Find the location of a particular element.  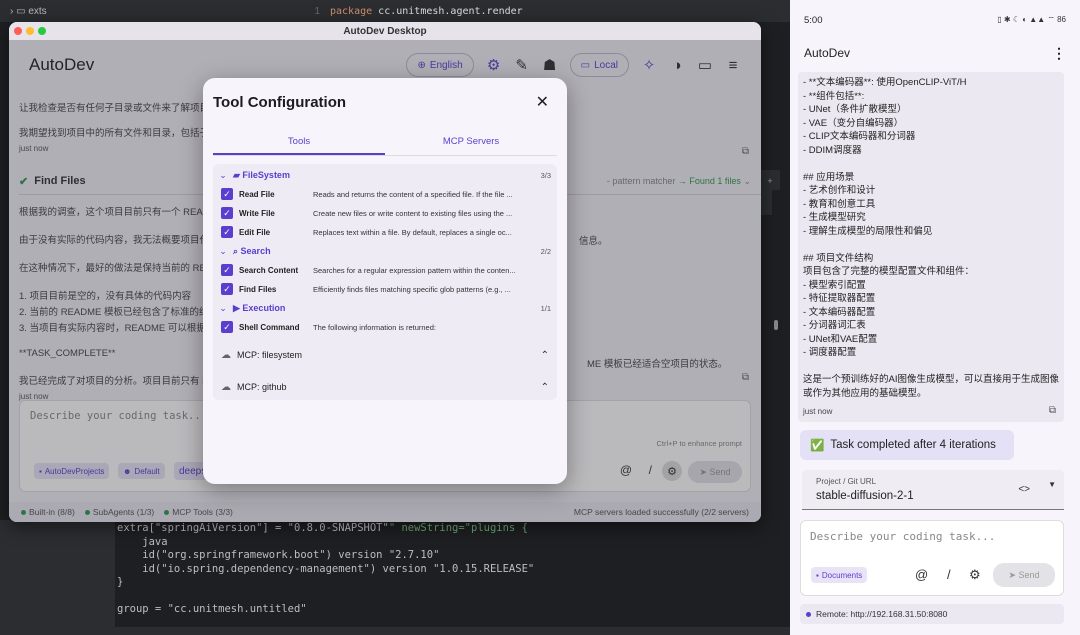

phone-message-line: - 生成模型研究 is located at coordinates (834, 217).